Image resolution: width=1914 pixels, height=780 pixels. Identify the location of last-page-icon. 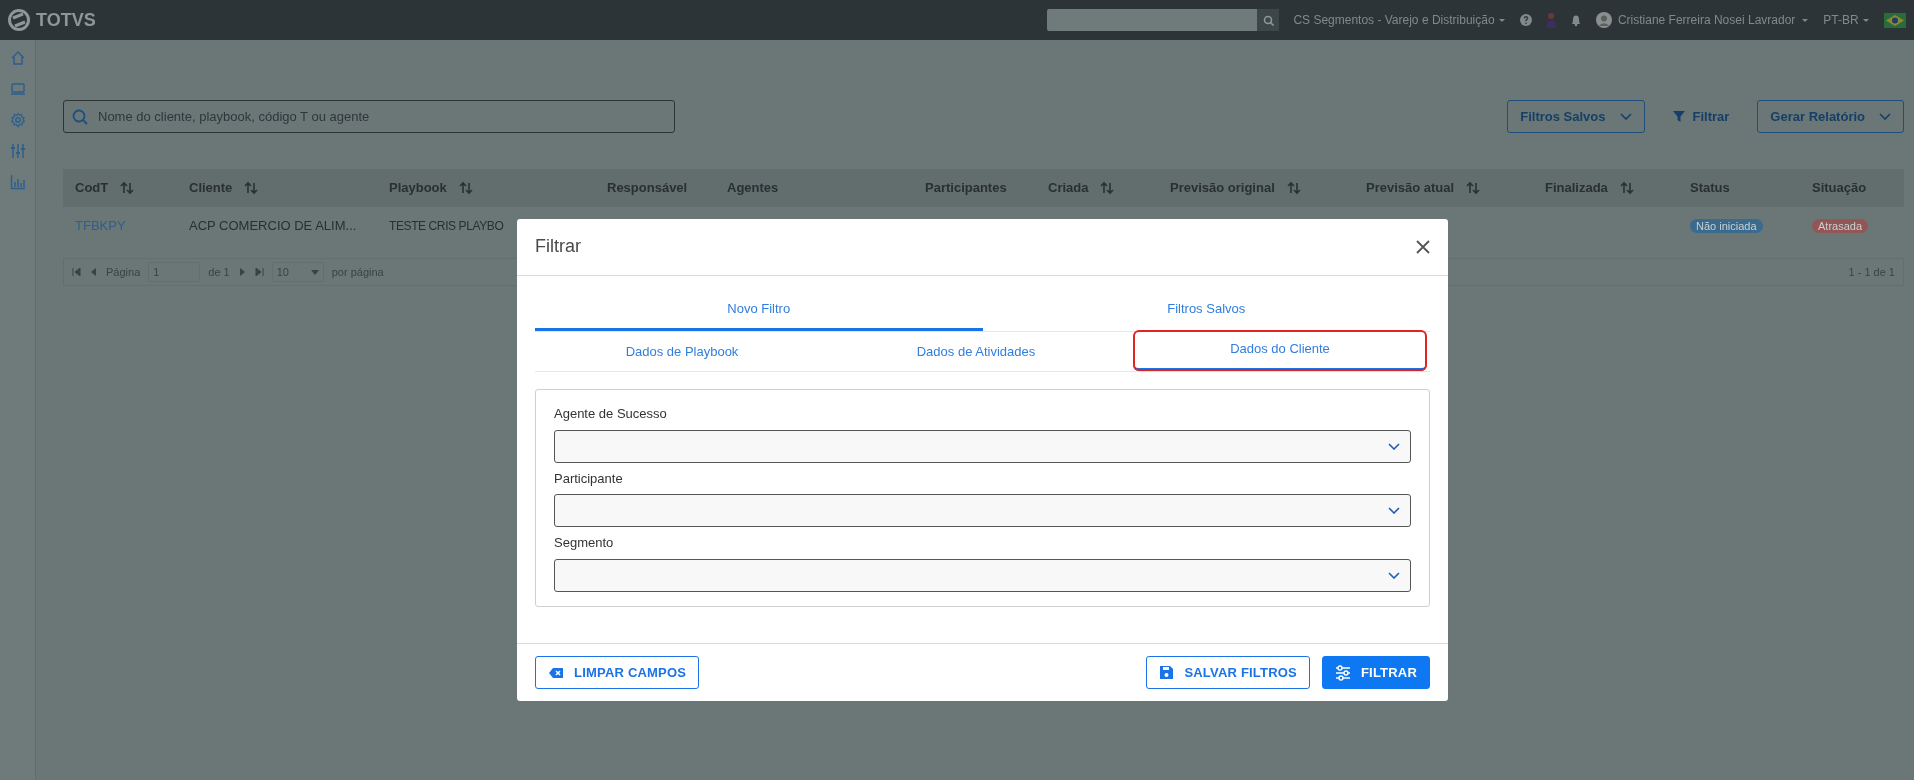
(259, 272).